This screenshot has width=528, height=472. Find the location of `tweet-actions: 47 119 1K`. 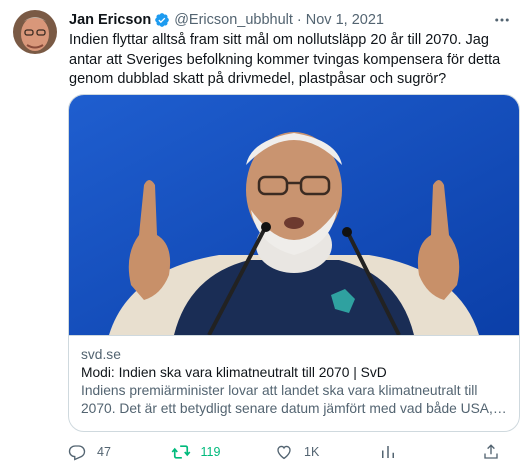

tweet-actions: 47 119 1K is located at coordinates (288, 452).